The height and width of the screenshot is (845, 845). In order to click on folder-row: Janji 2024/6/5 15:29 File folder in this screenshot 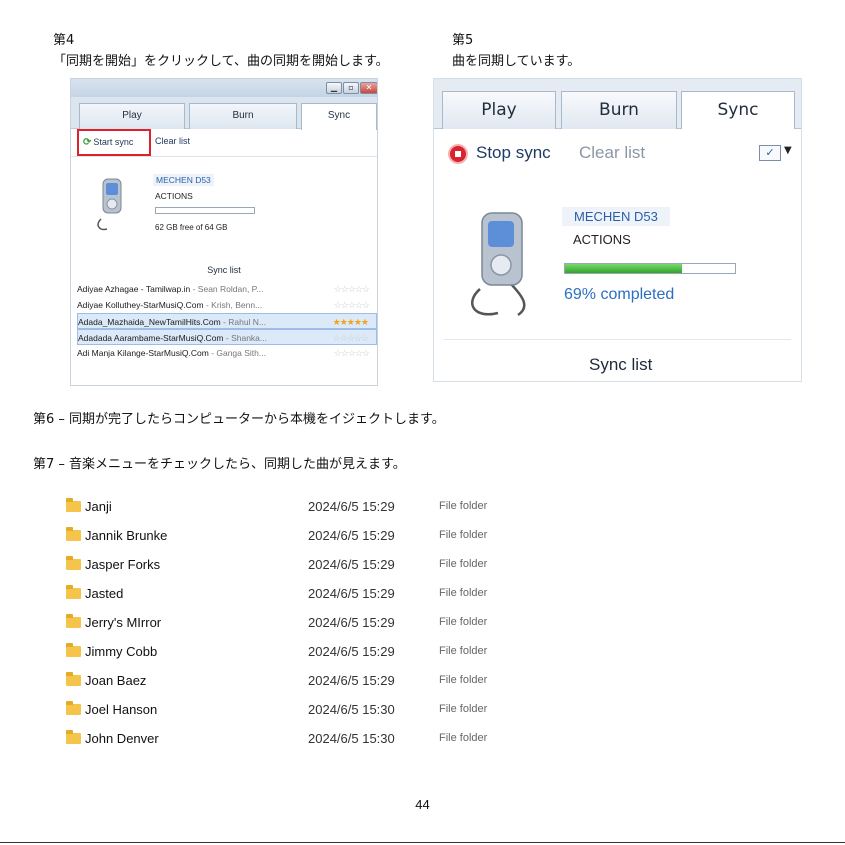, I will do `click(346, 511)`.